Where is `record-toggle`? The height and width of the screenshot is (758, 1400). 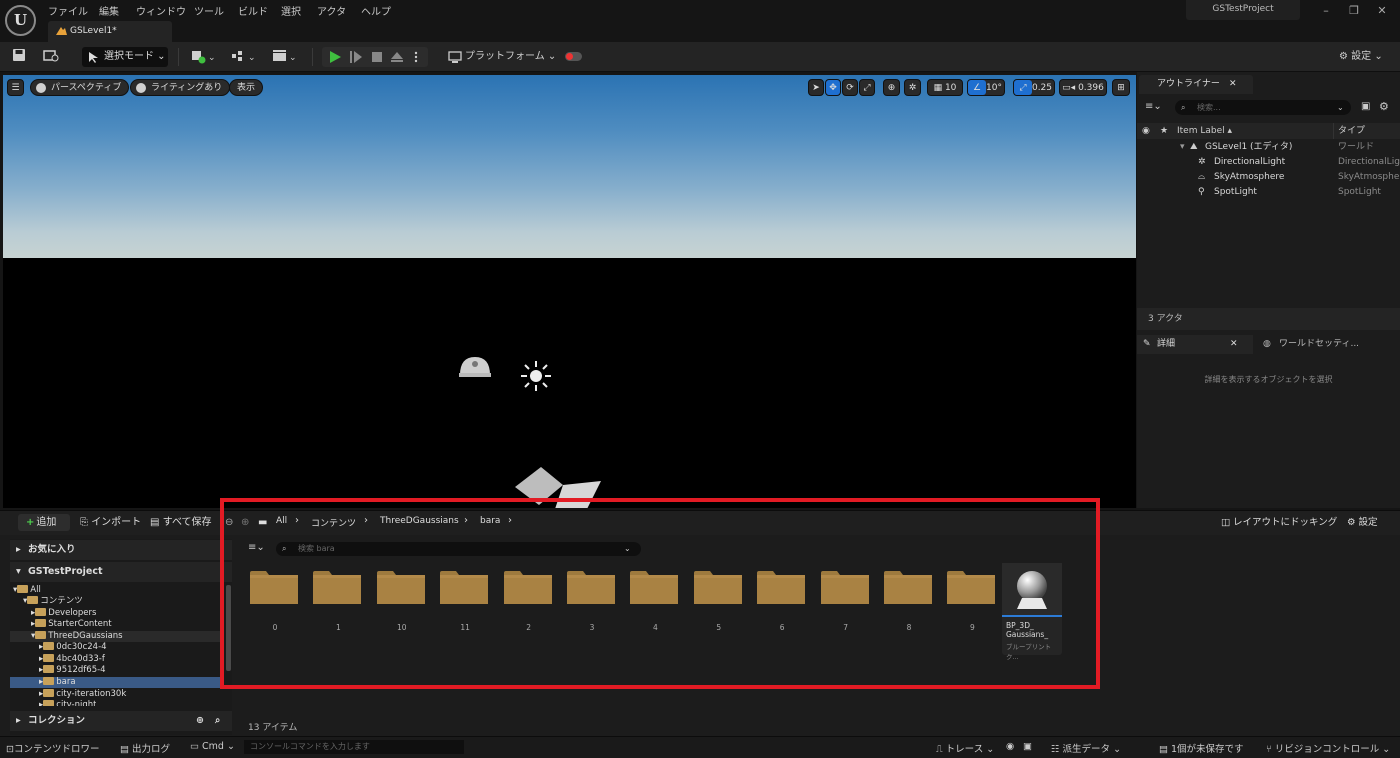
record-toggle is located at coordinates (573, 56).